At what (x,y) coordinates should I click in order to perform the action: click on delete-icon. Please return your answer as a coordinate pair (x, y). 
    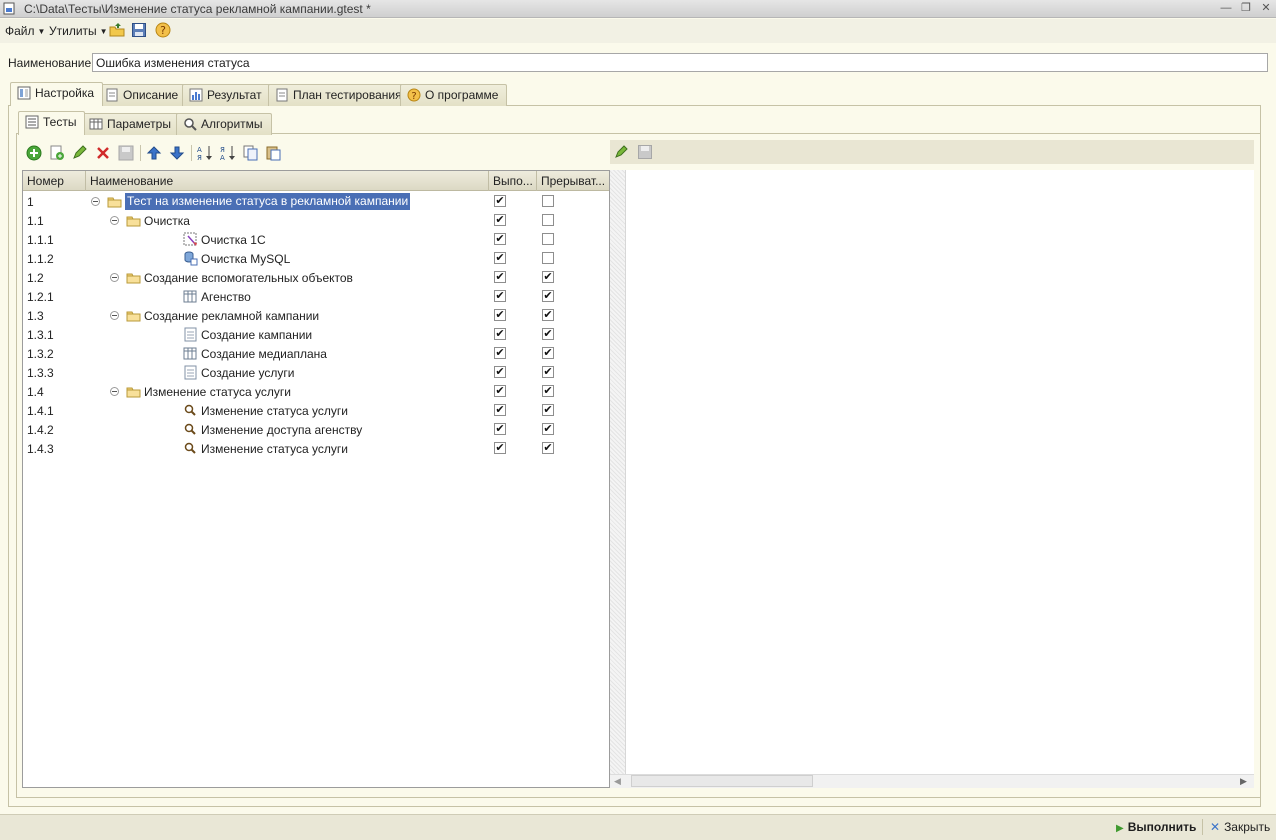
    Looking at the image, I should click on (103, 153).